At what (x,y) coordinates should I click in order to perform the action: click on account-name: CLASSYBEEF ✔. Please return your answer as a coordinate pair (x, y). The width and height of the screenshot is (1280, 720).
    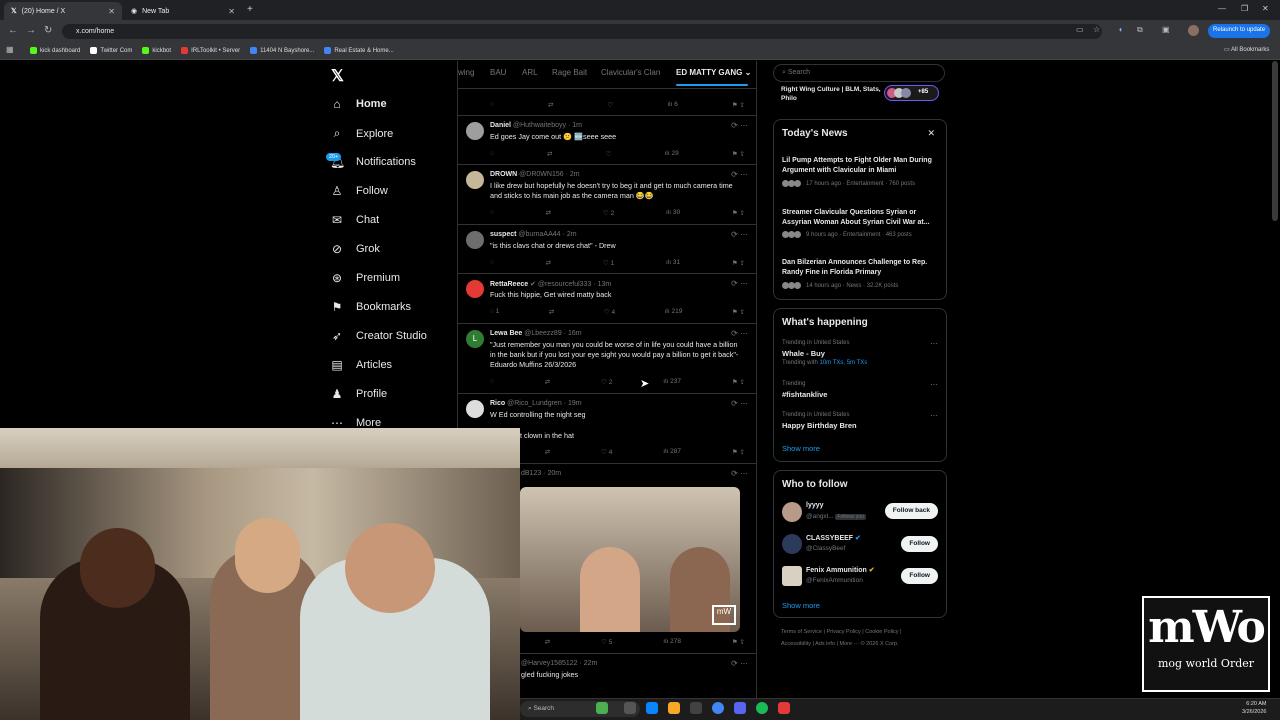
    Looking at the image, I should click on (833, 538).